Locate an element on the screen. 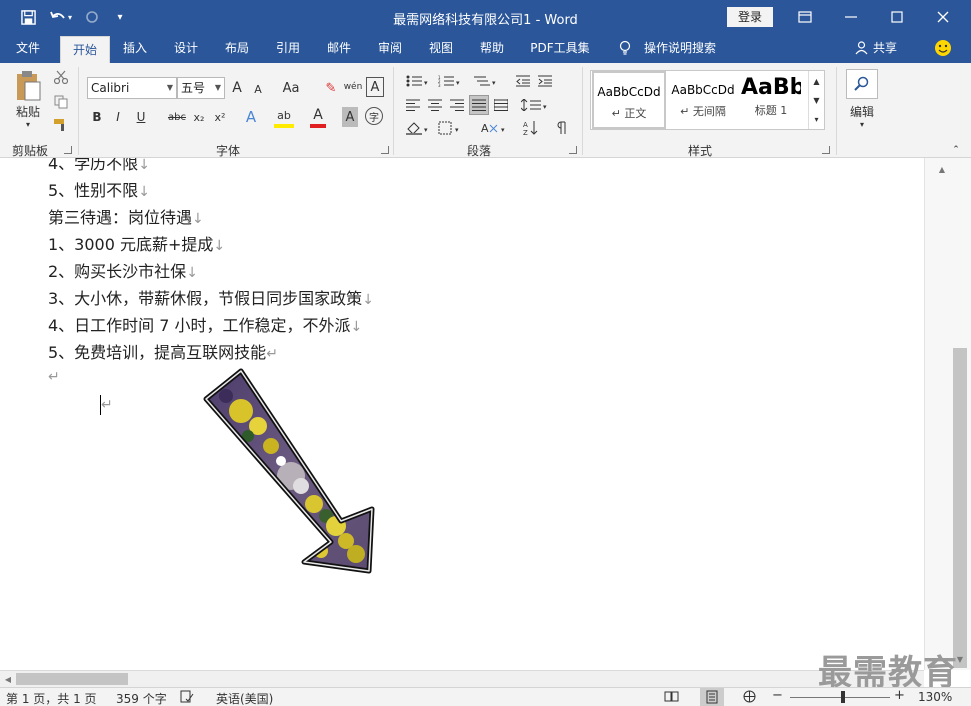 The image size is (971, 706). zoom-out-button: − is located at coordinates (777, 695).